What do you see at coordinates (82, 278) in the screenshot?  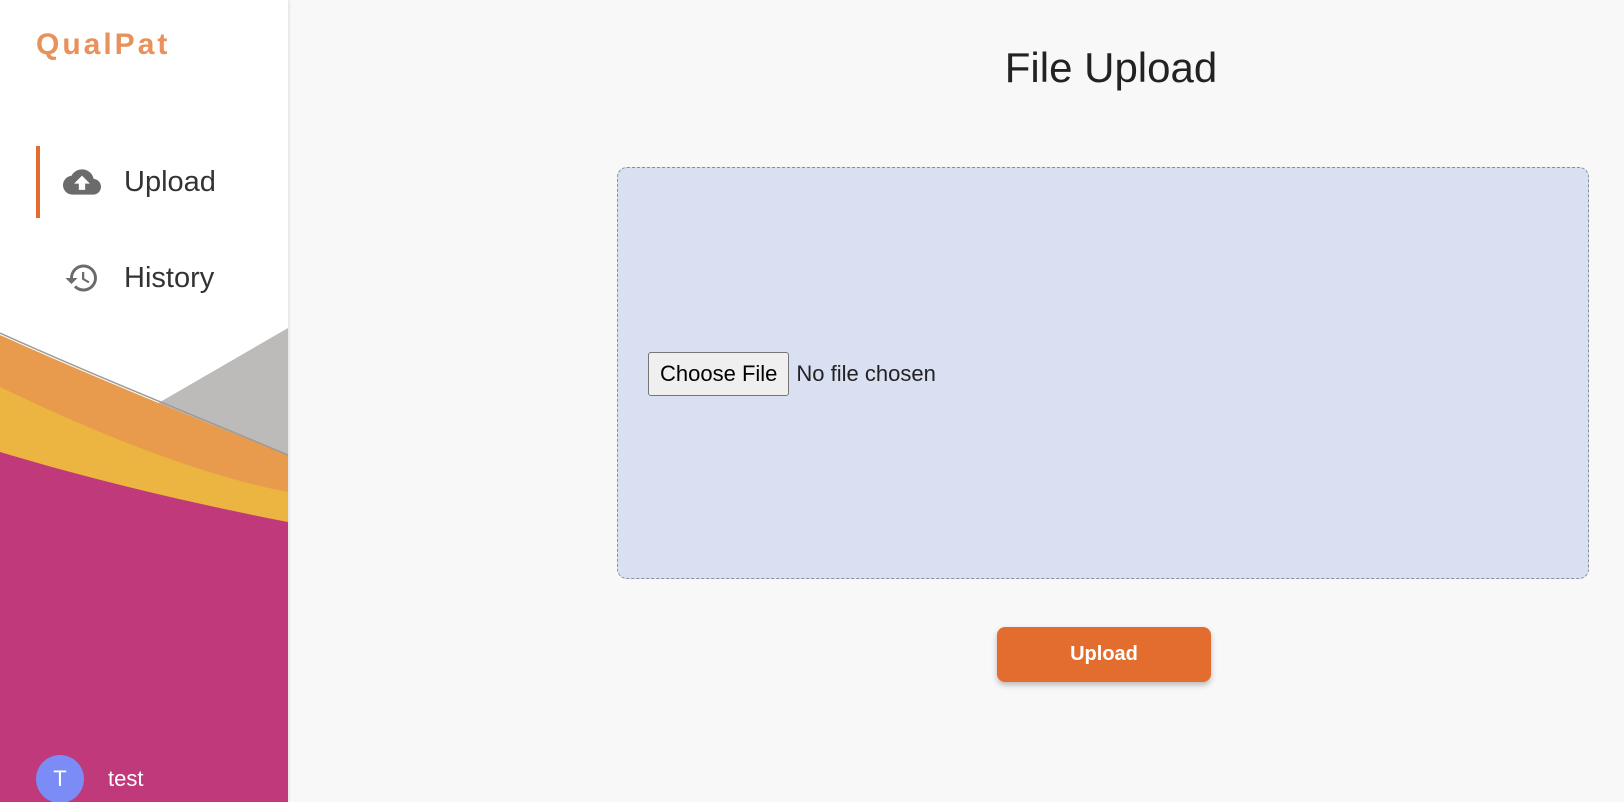 I see `history-icon` at bounding box center [82, 278].